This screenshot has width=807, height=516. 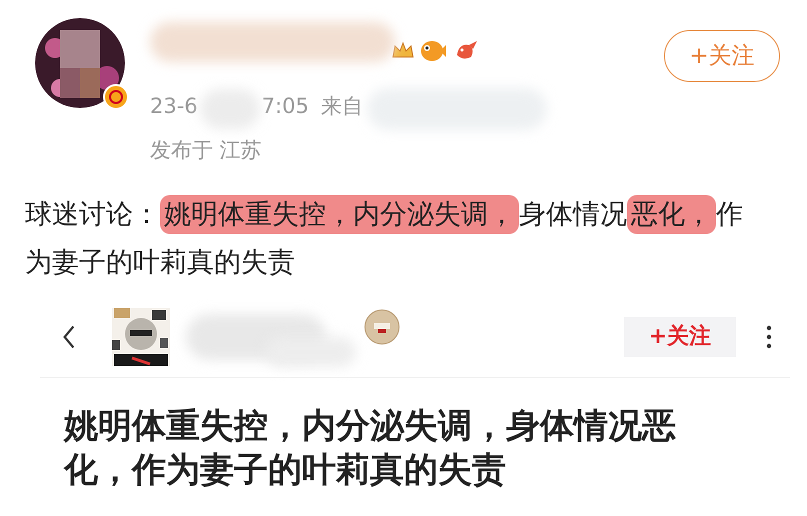 I want to click on more-icon, so click(x=769, y=336).